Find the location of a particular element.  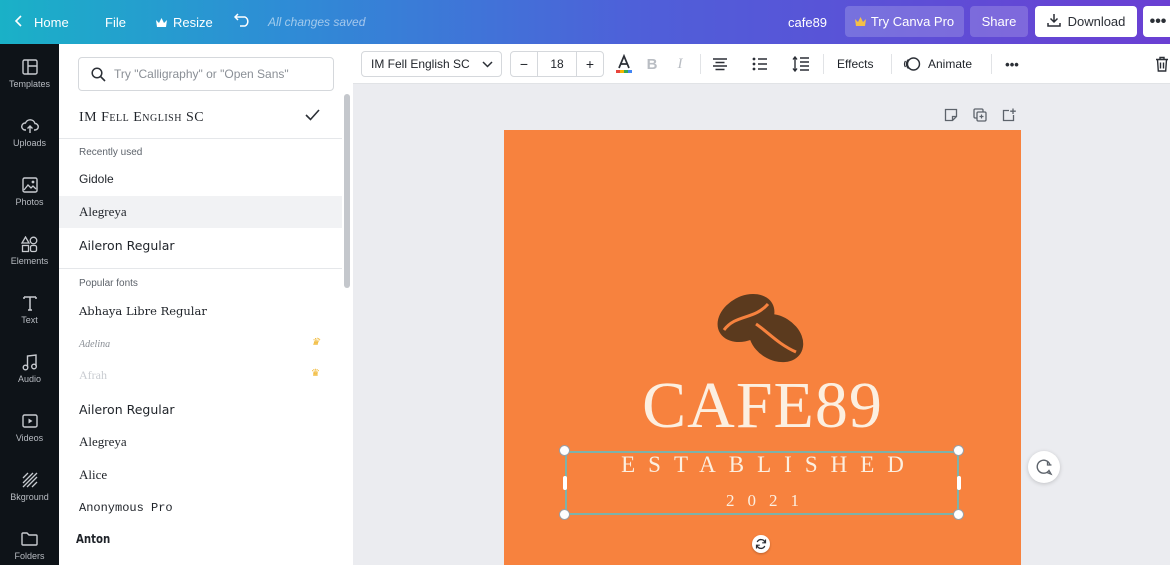

sidebar-item-label: Templates is located at coordinates (29, 84).